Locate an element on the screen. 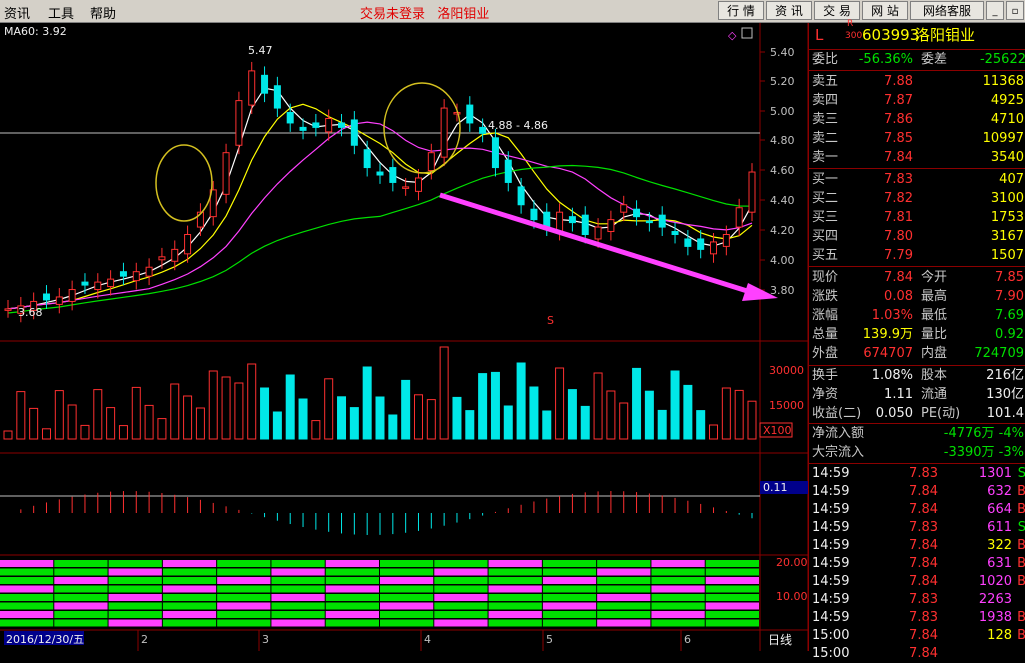 The height and width of the screenshot is (663, 1025). flow-row: 大宗流入 -3390万 -3% is located at coordinates (917, 453).